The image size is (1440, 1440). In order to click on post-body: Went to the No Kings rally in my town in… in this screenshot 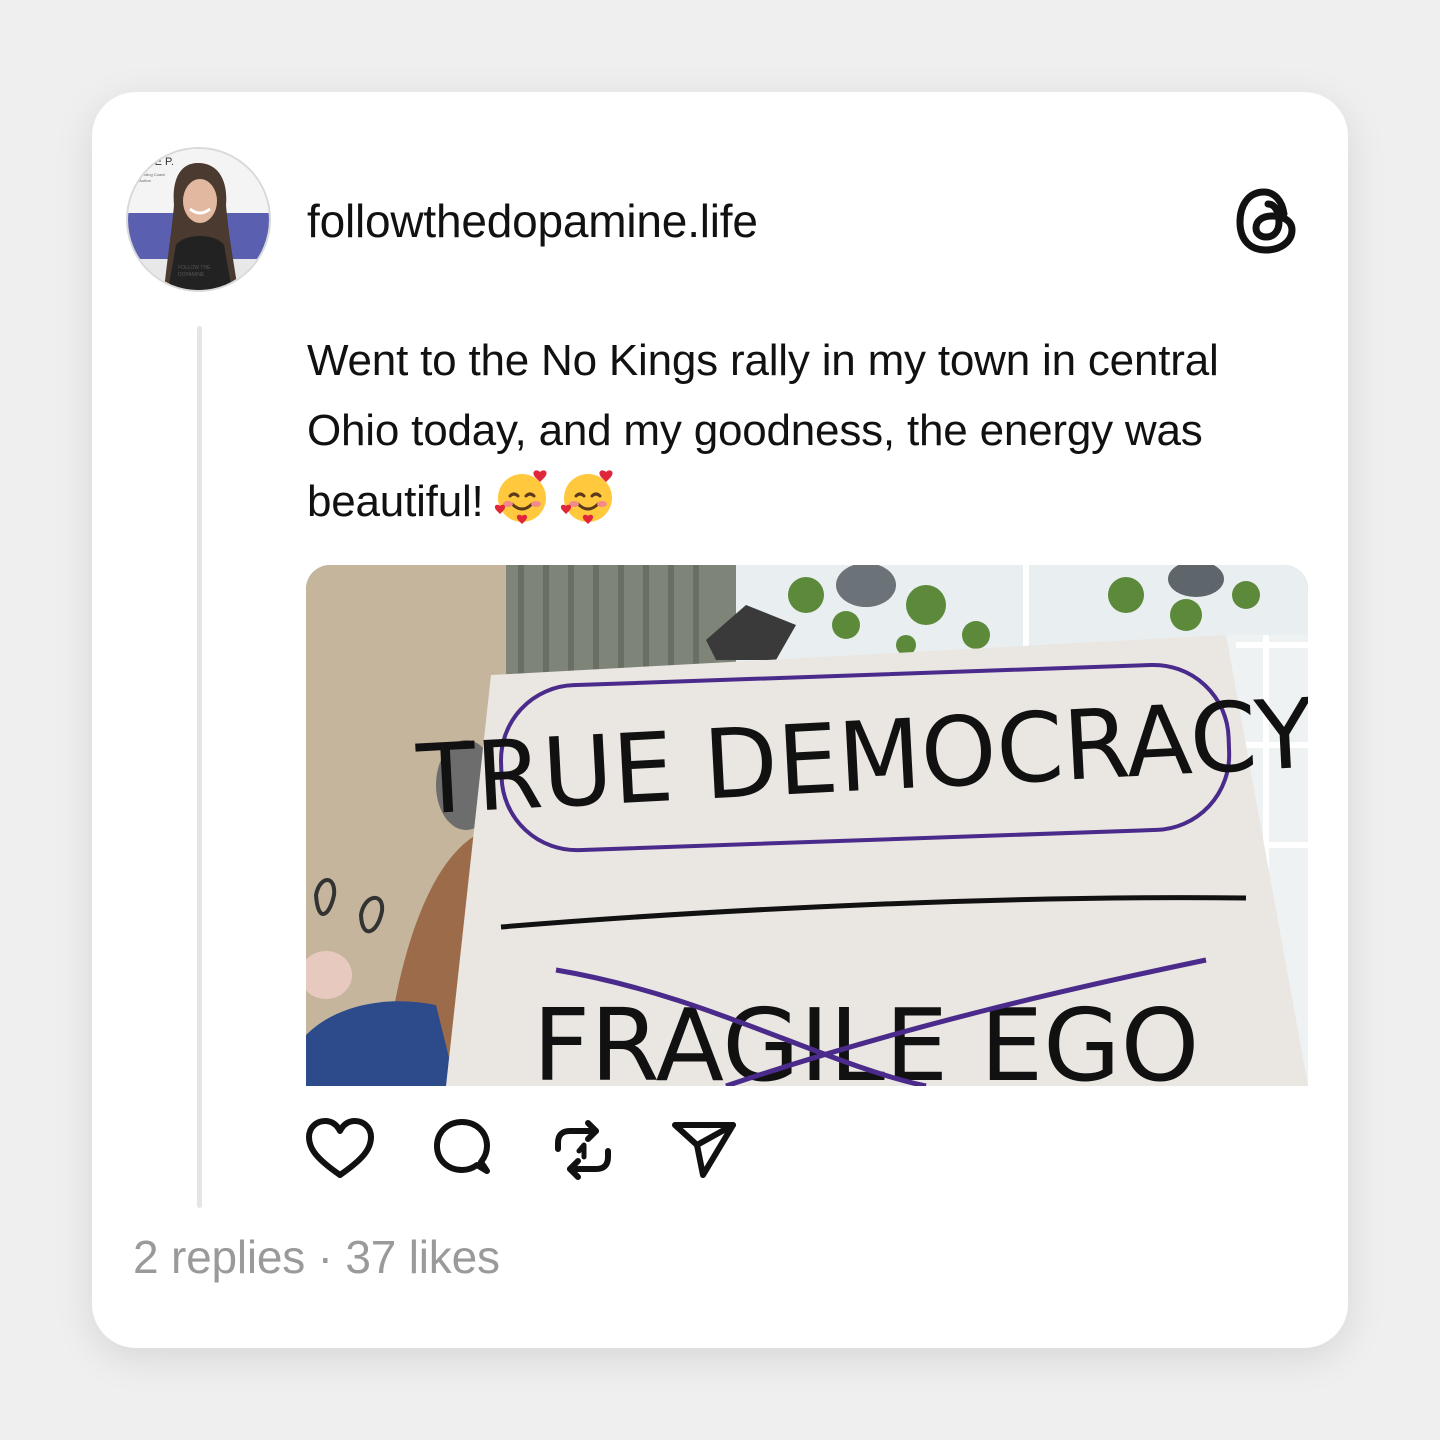, I will do `click(763, 431)`.